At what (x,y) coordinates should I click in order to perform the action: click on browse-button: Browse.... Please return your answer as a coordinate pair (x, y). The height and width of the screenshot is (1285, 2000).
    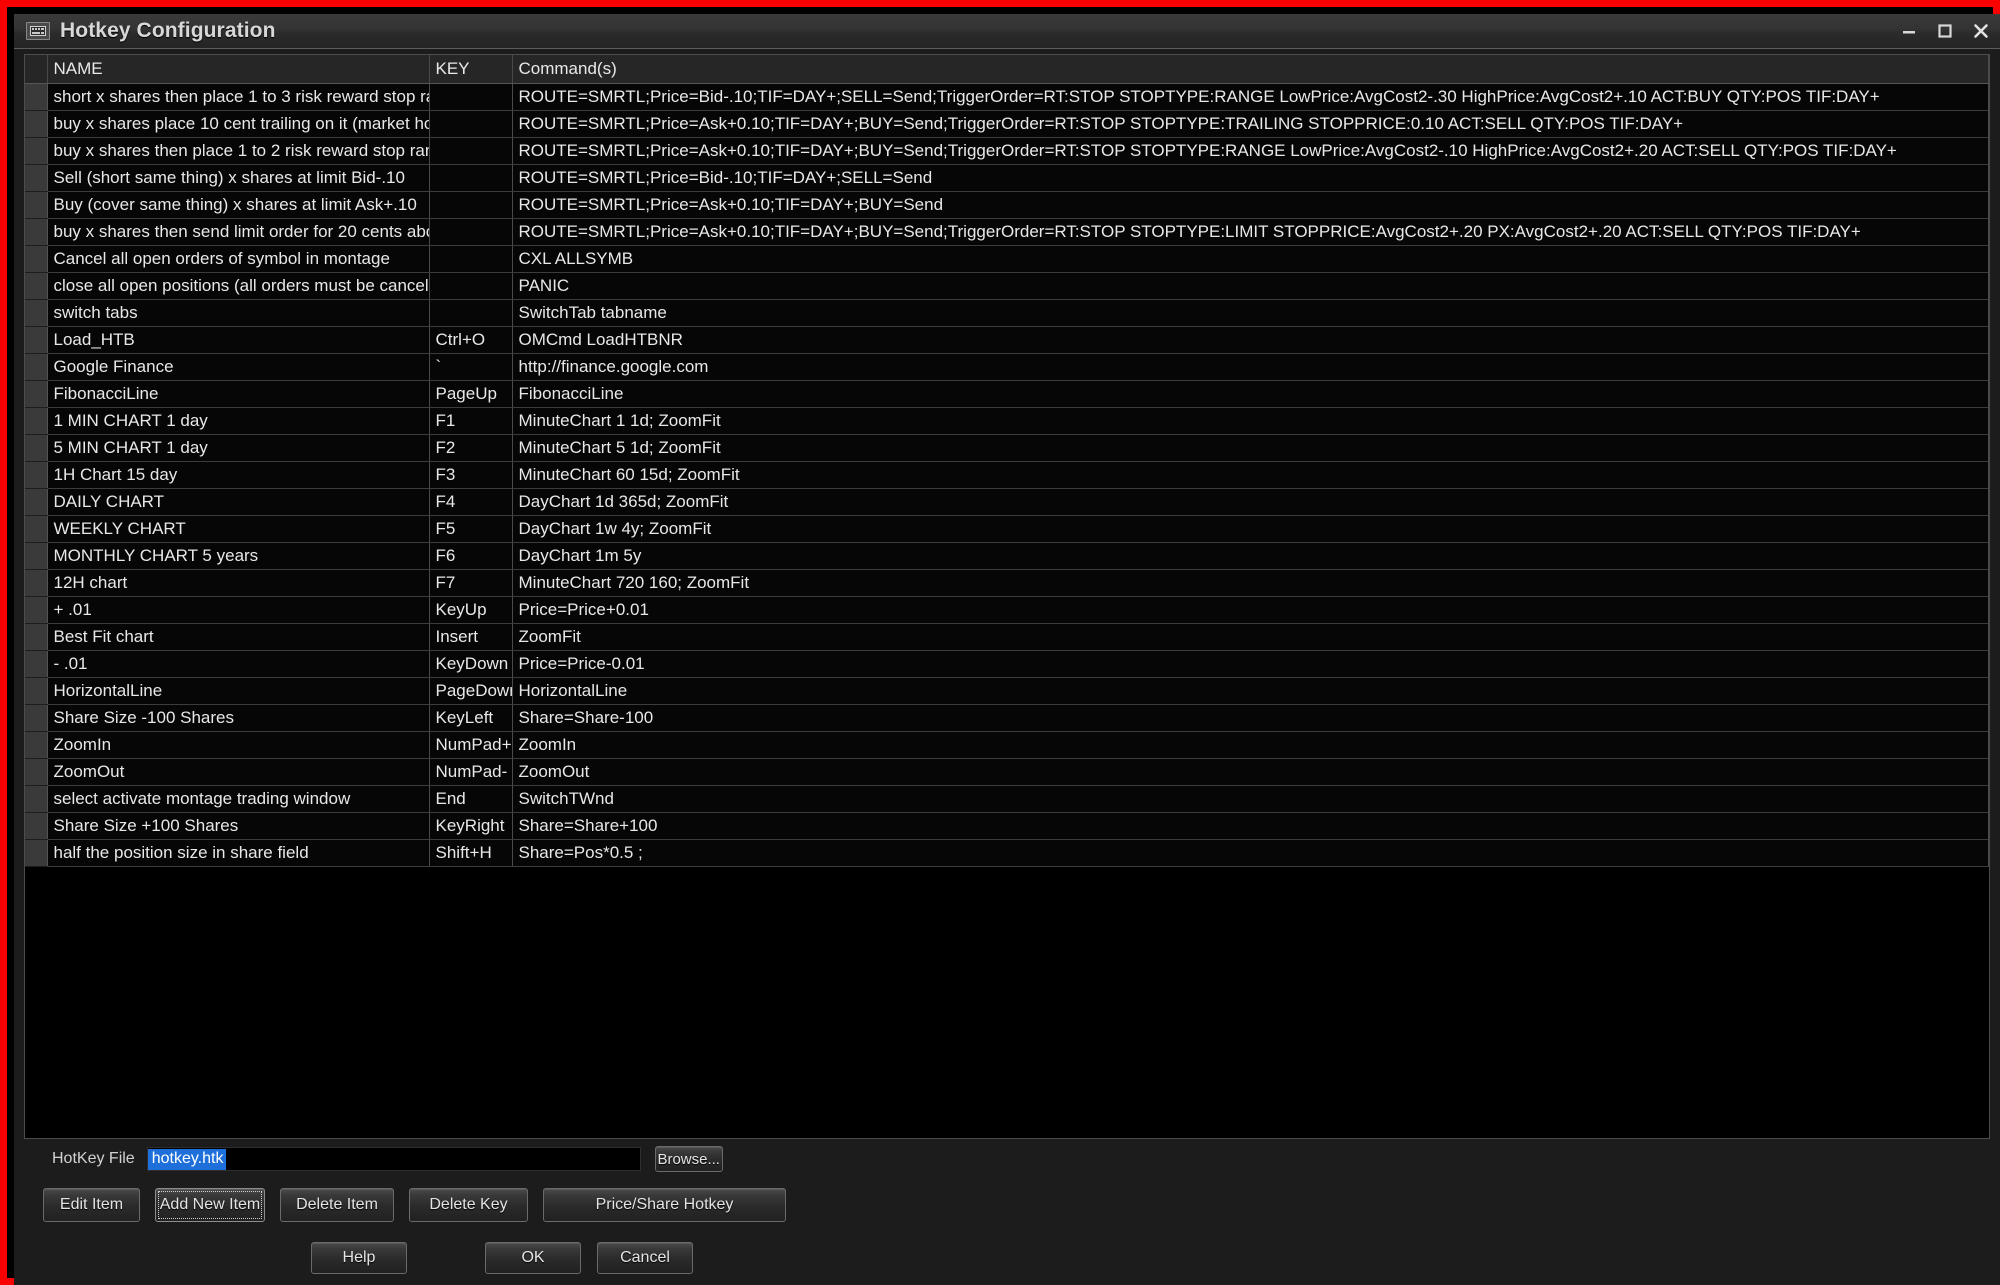
    Looking at the image, I should click on (688, 1159).